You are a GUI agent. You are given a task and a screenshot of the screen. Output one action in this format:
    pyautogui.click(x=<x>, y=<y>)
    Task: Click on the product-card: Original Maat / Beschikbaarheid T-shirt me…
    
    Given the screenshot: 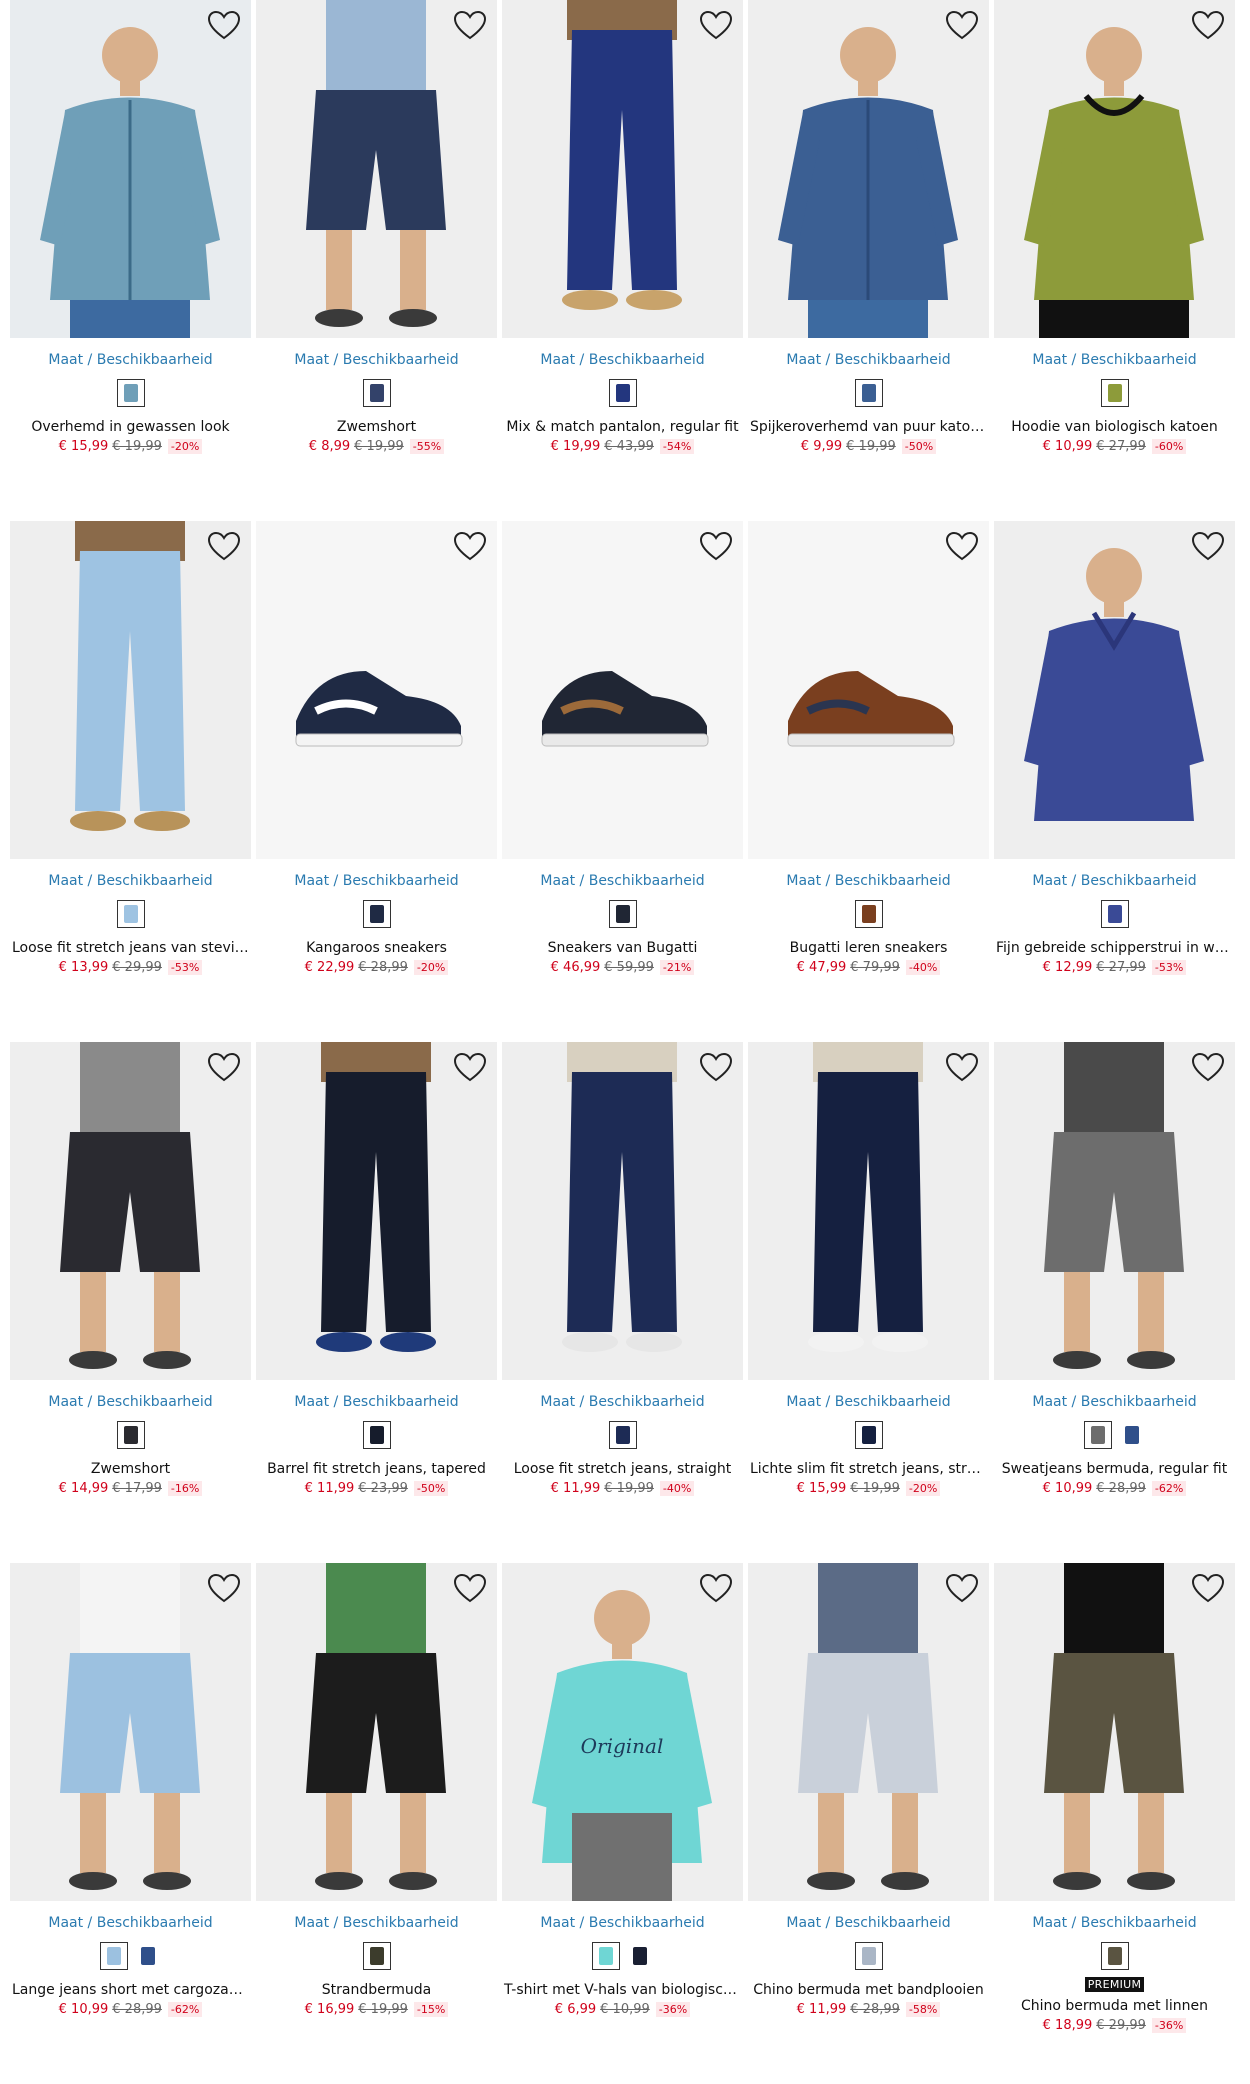 What is the action you would take?
    pyautogui.click(x=622, y=1823)
    